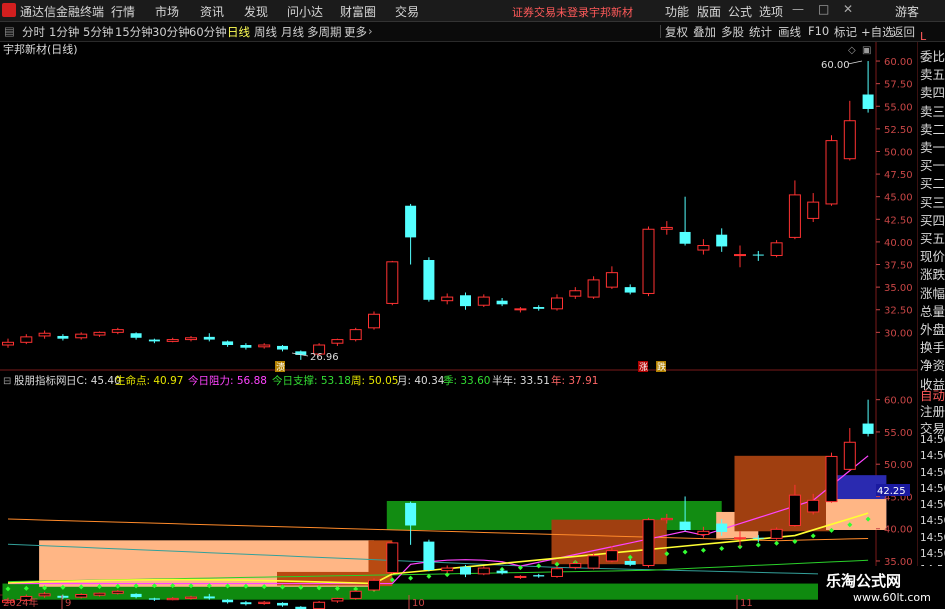 This screenshot has height=609, width=945. What do you see at coordinates (845, 32) in the screenshot?
I see `tool-biaoji: 标记` at bounding box center [845, 32].